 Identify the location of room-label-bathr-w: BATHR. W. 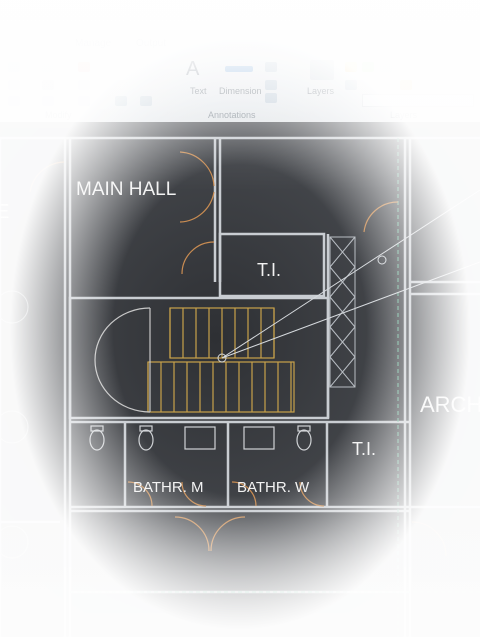
(273, 487).